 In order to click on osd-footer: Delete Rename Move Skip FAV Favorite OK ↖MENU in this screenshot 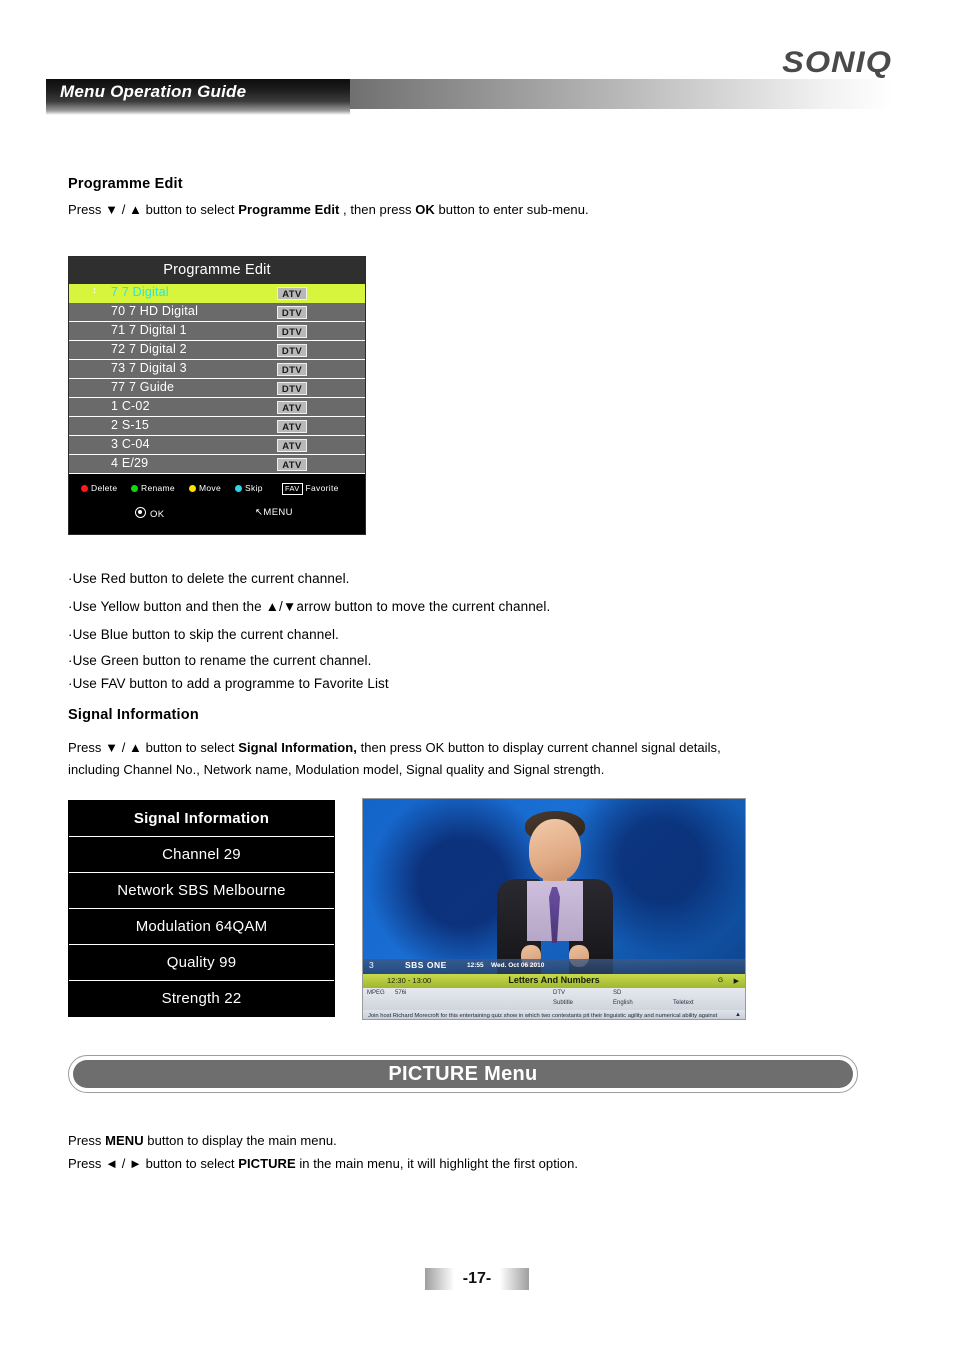, I will do `click(217, 504)`.